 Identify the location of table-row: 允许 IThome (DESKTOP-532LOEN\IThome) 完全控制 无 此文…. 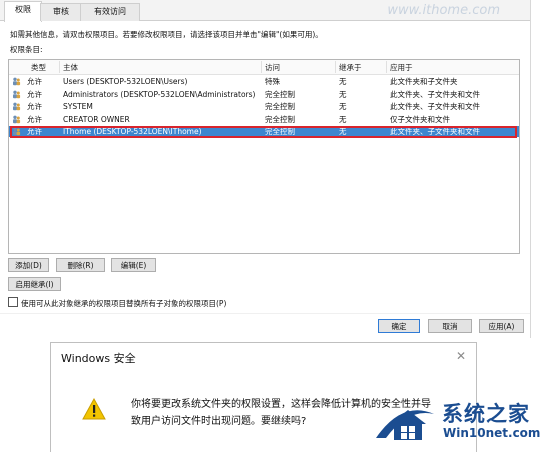
(264, 131).